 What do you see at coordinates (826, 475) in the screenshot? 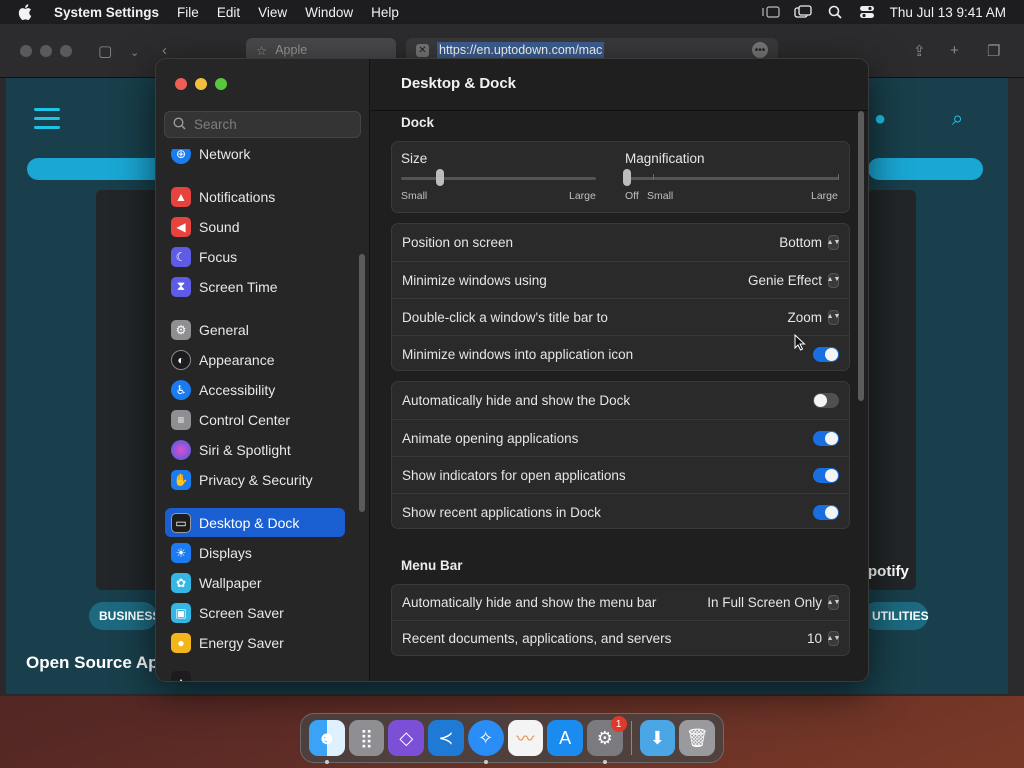
I see `show-indicators-toggle` at bounding box center [826, 475].